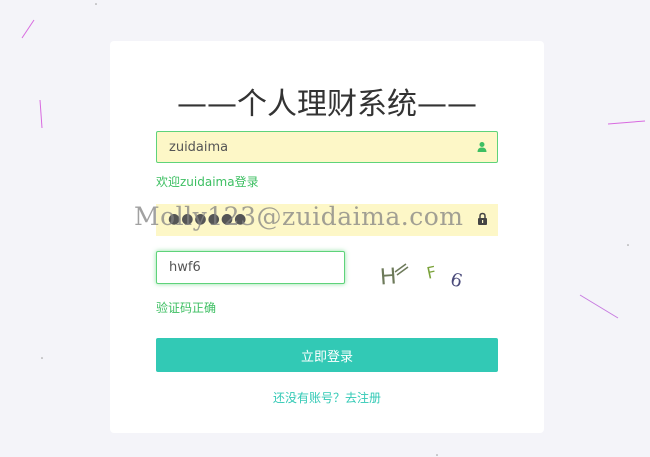  I want to click on password-input: ●●●●●●, so click(207, 219).